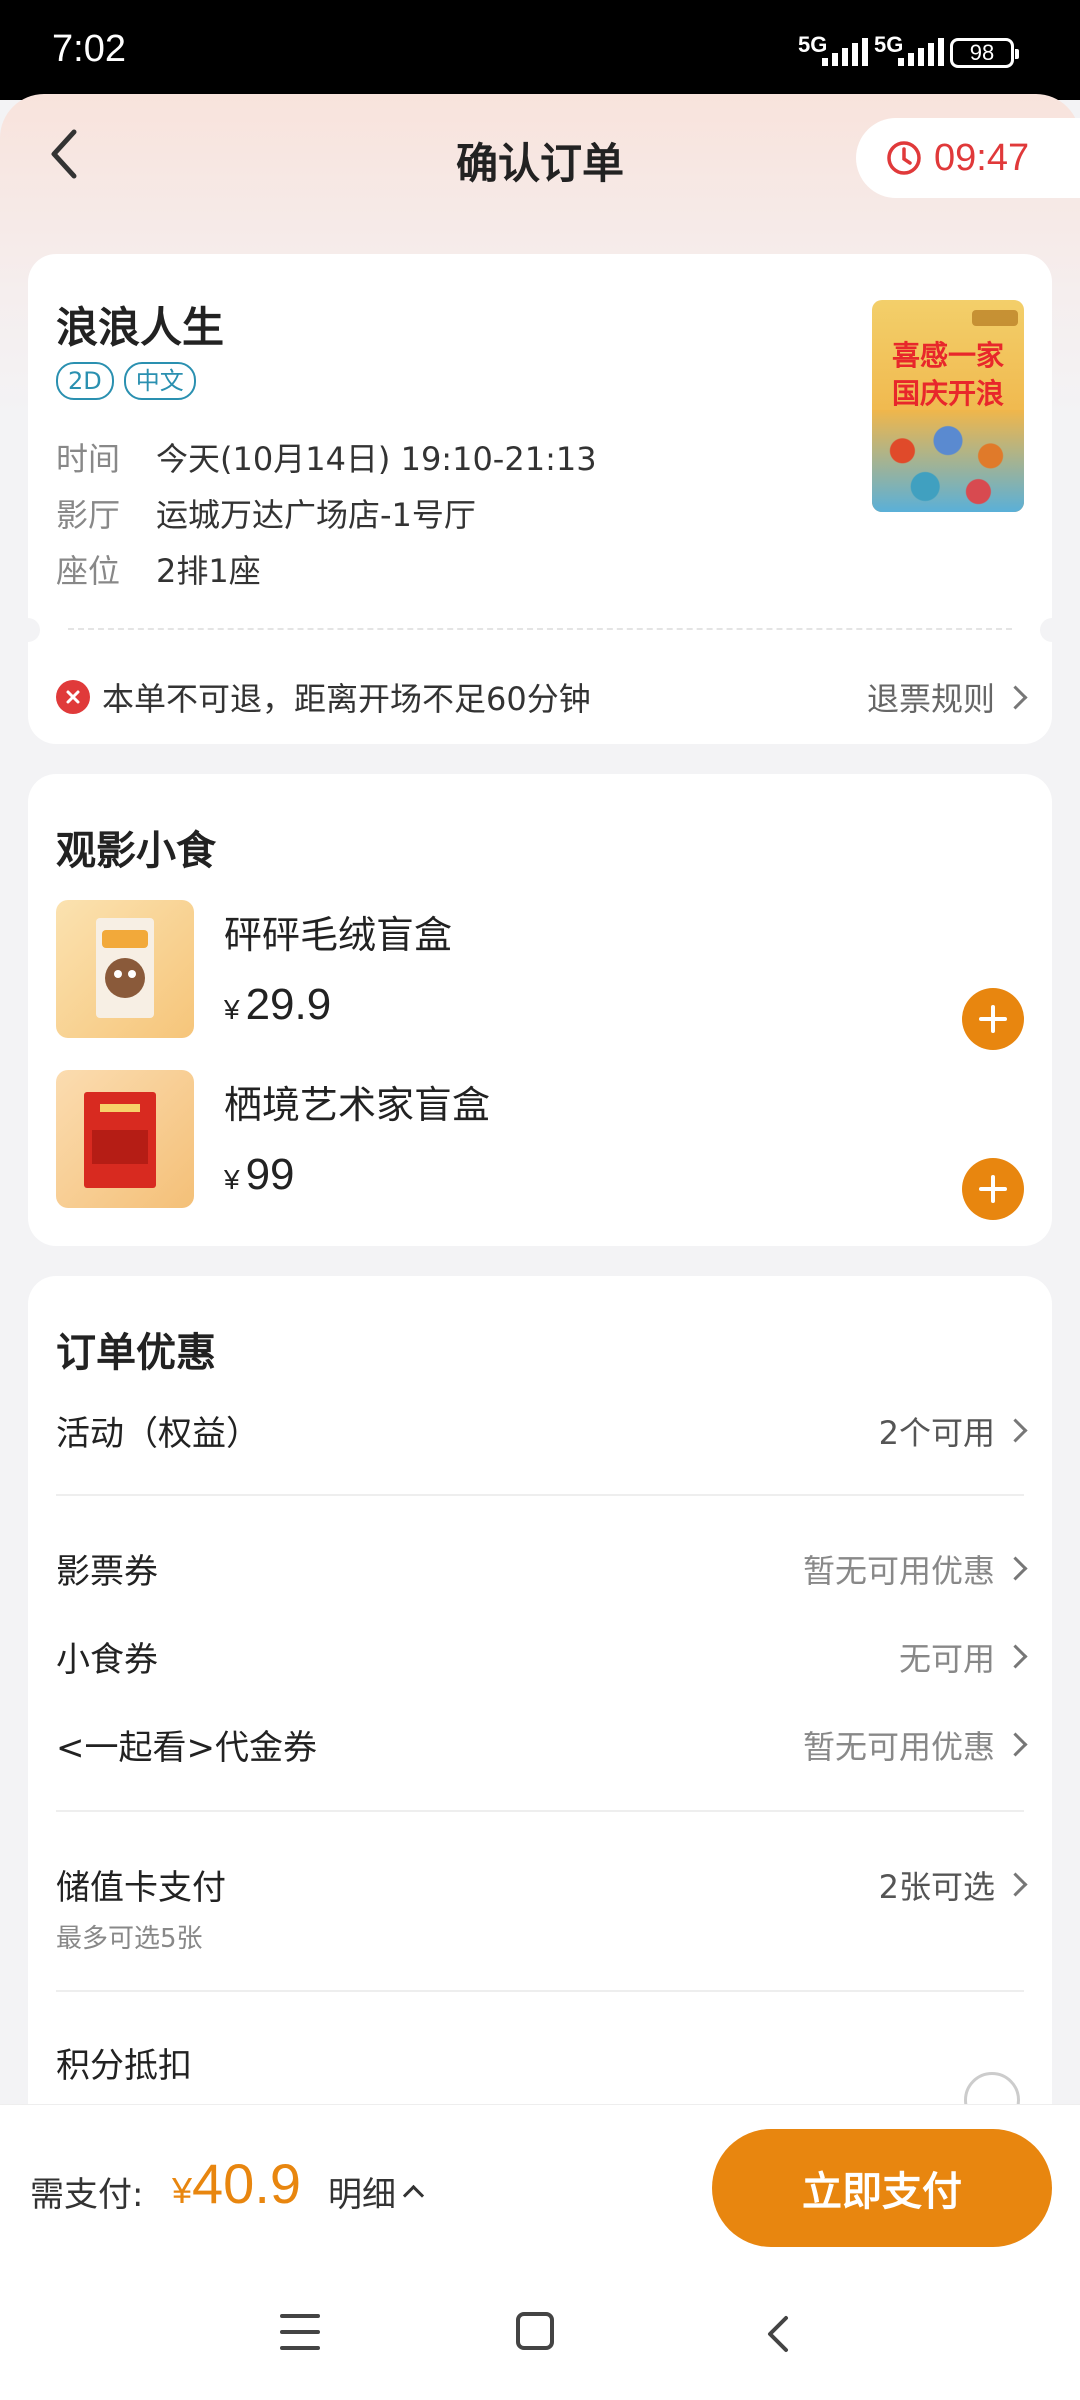 The width and height of the screenshot is (1080, 2400). I want to click on voucher-row: <一起看>代金券 暂无可用优惠, so click(542, 1744).